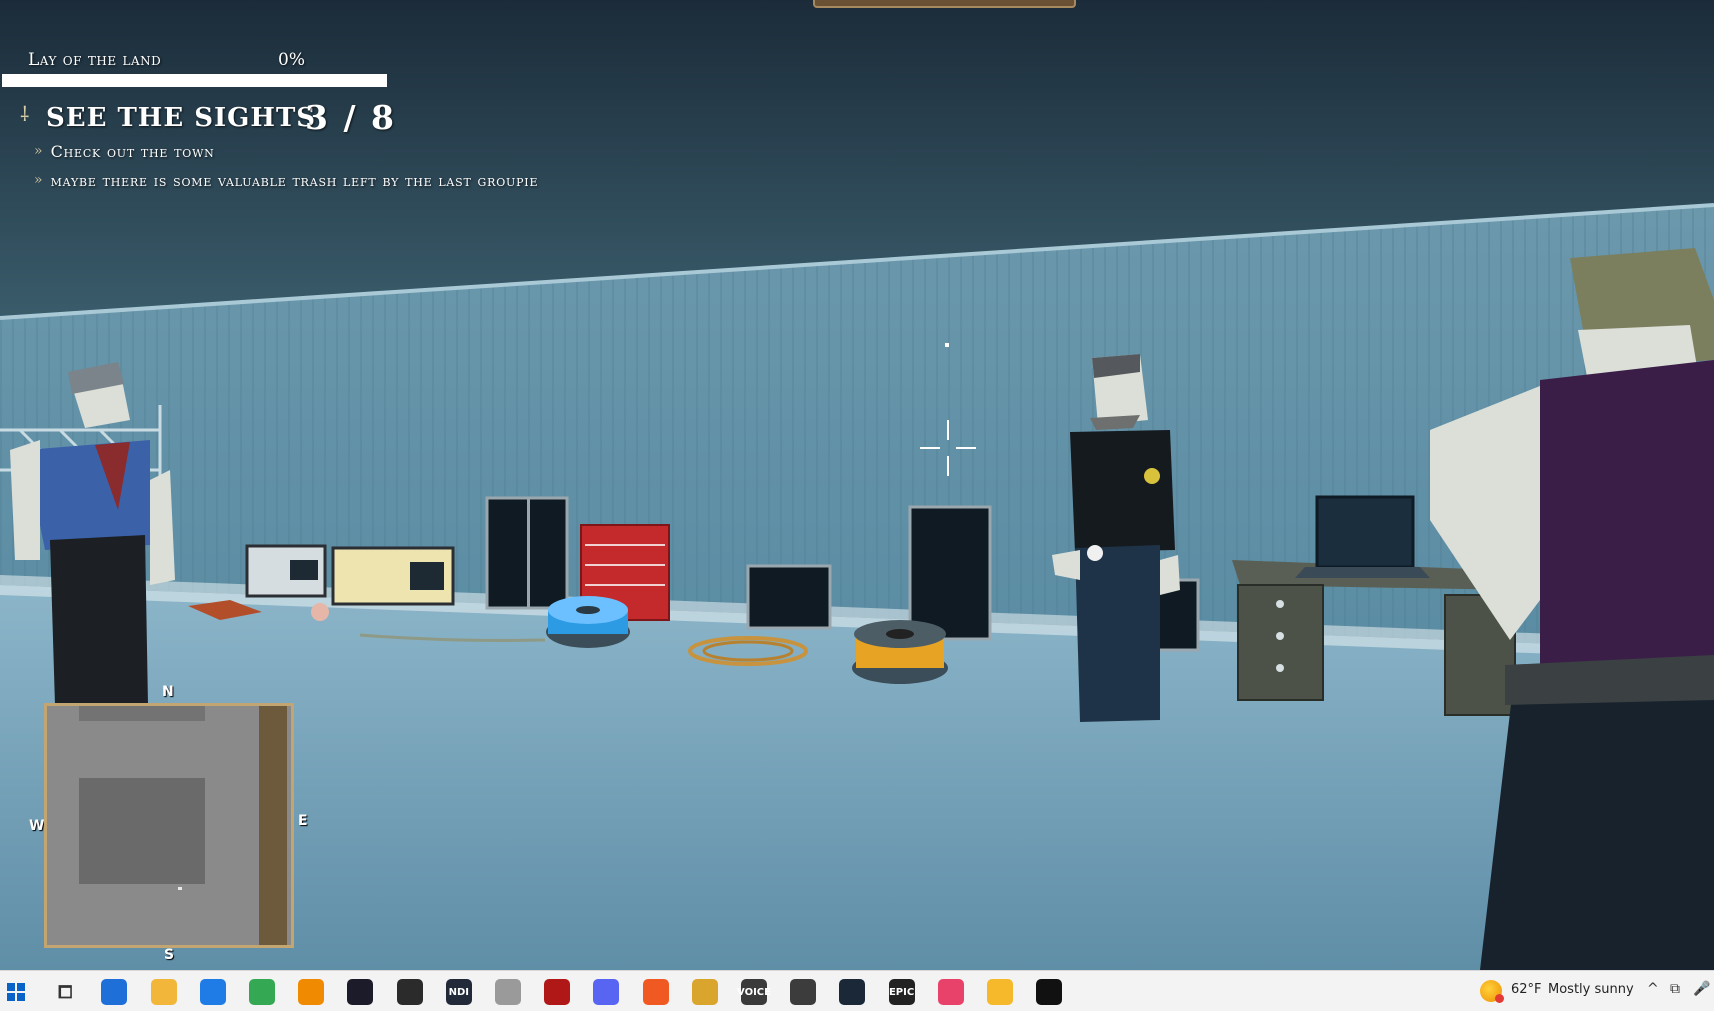 Image resolution: width=1714 pixels, height=1011 pixels. I want to click on blue-cable-reel, so click(588, 622).